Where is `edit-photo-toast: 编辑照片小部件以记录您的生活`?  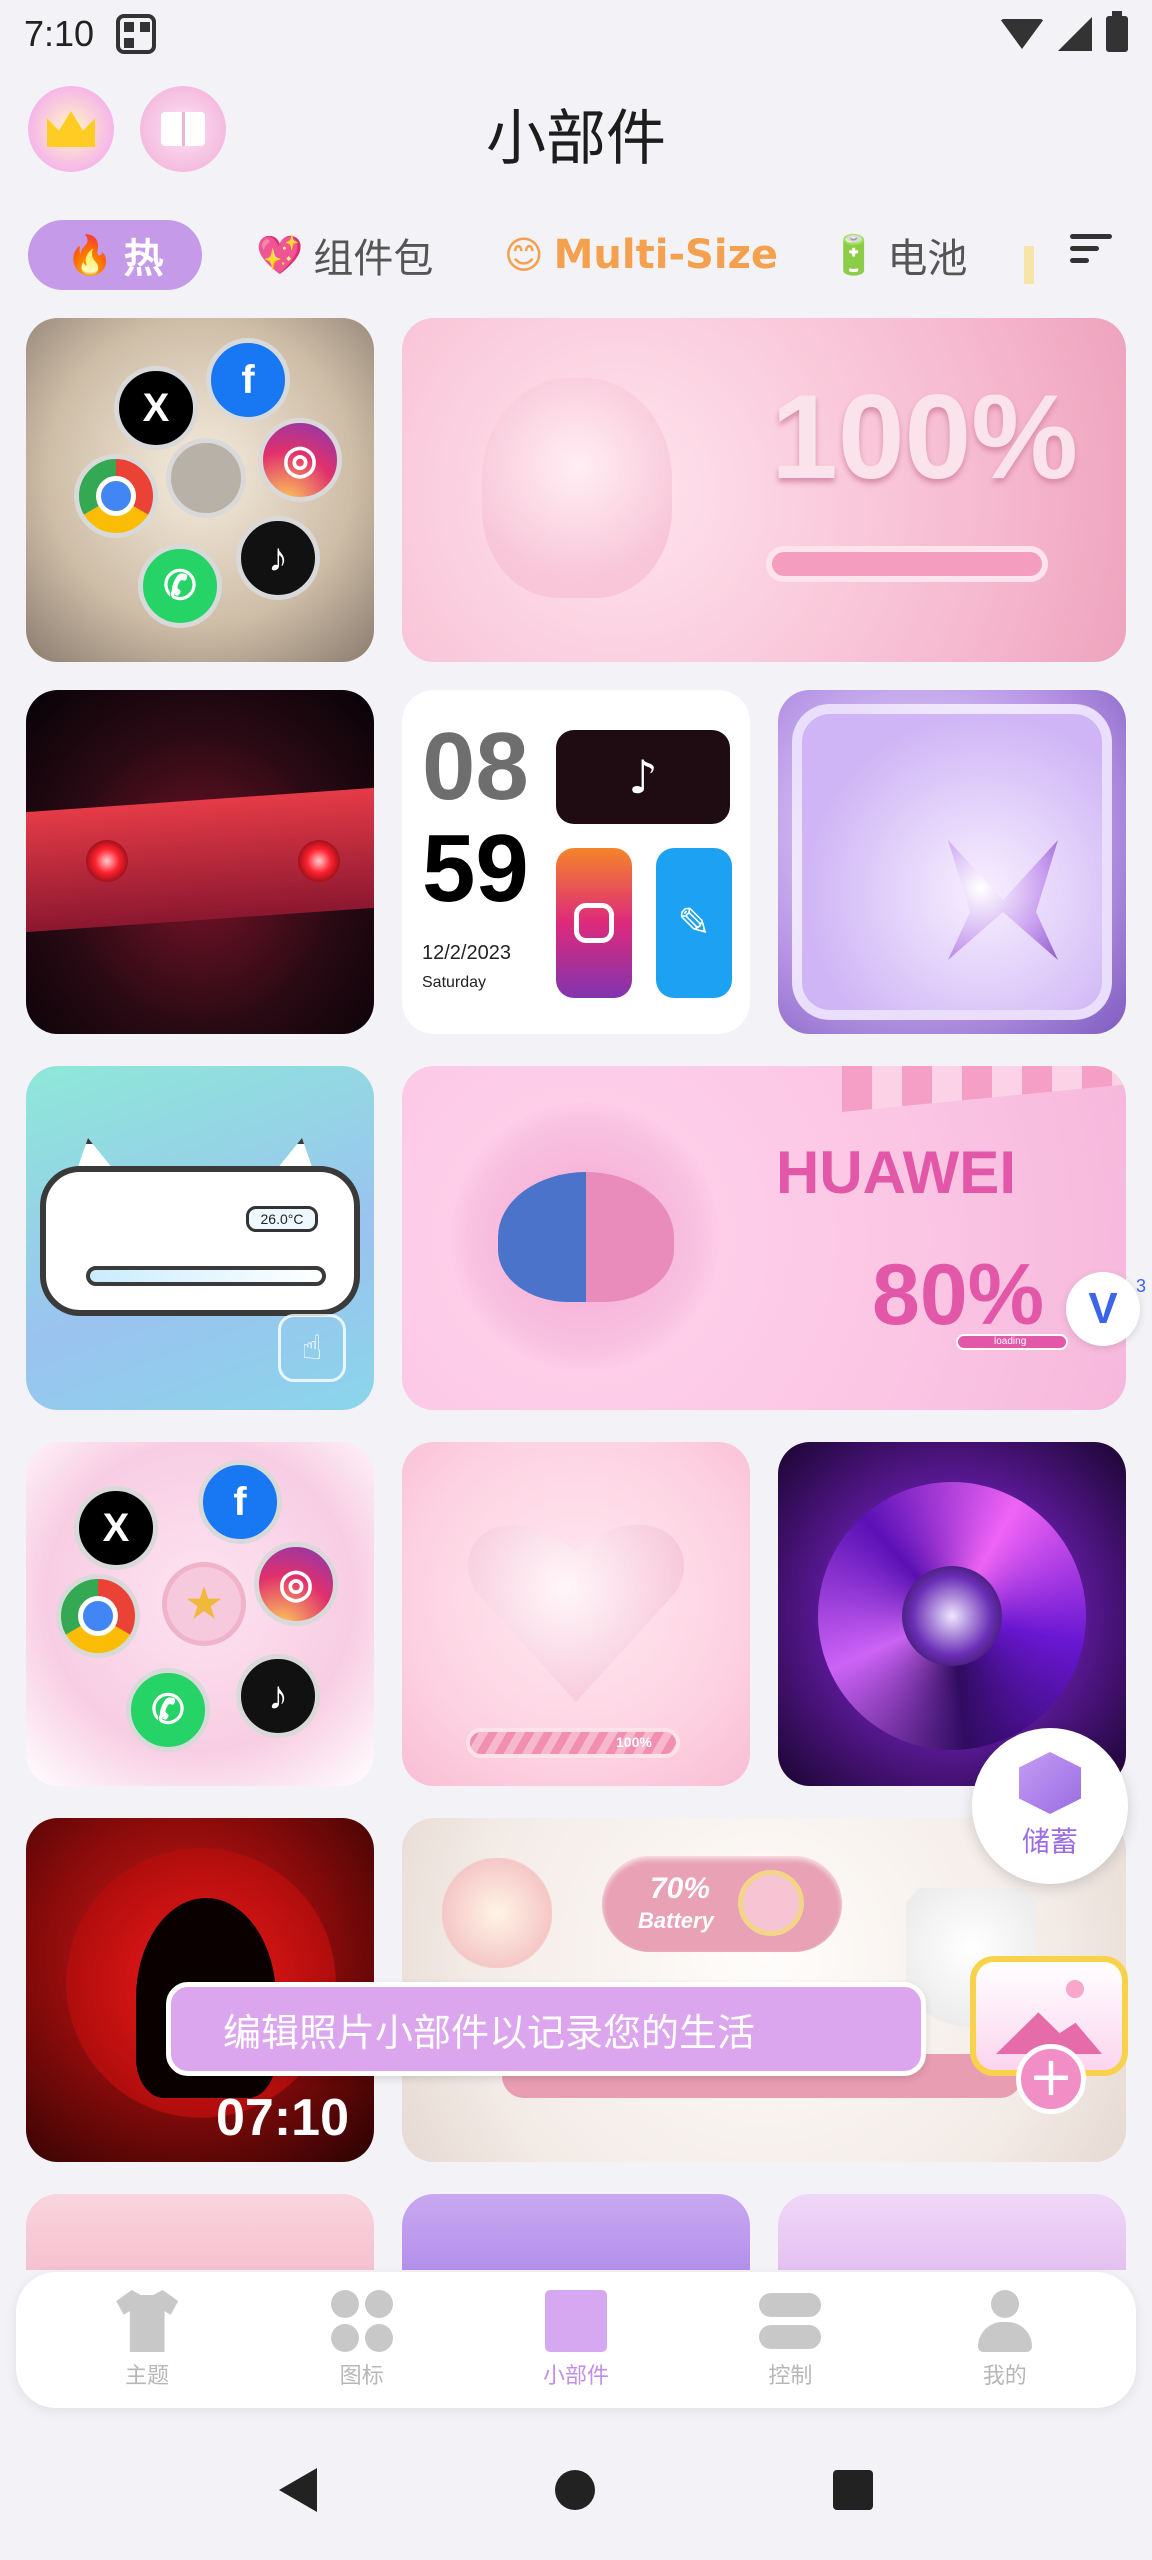
edit-photo-toast: 编辑照片小部件以记录您的生活 is located at coordinates (546, 2029).